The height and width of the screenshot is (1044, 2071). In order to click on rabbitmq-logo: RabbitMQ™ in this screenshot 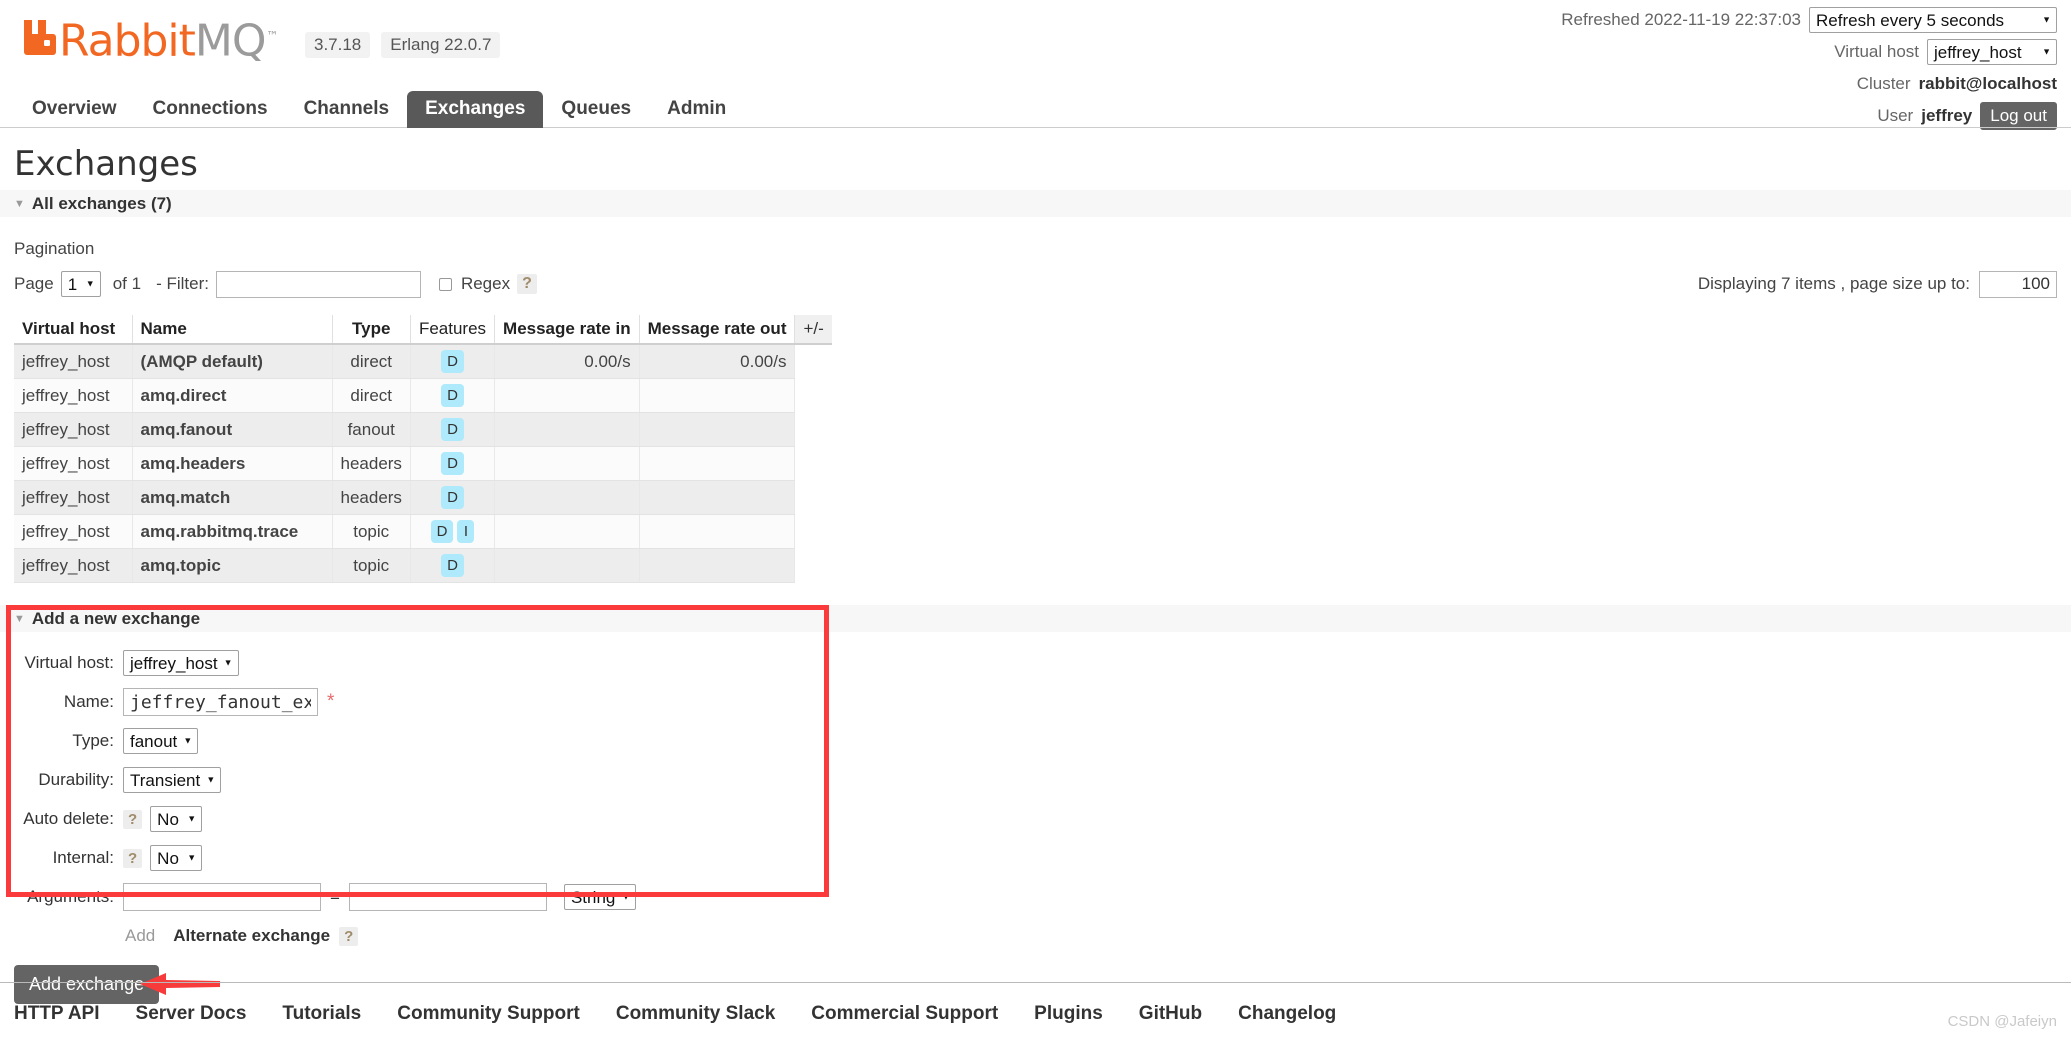, I will do `click(150, 40)`.